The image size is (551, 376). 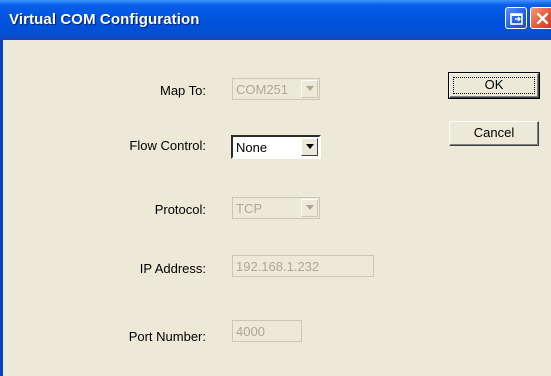 I want to click on ok-button-label: OK, so click(x=494, y=84).